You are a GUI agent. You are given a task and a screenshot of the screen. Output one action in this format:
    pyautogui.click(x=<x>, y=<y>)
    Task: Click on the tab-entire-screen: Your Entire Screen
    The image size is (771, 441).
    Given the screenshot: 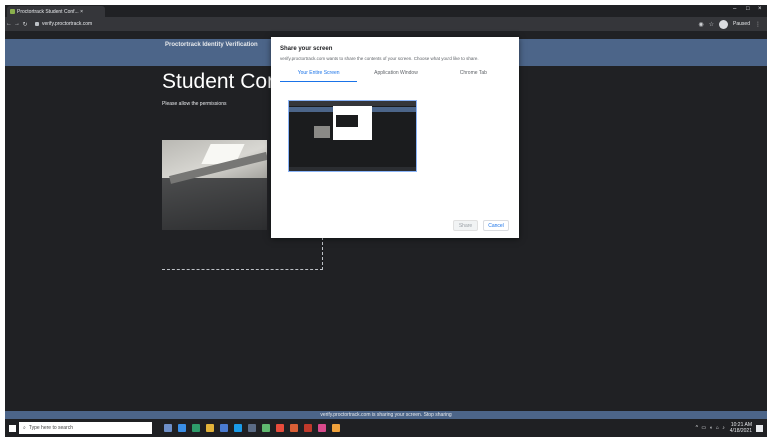 What is the action you would take?
    pyautogui.click(x=319, y=76)
    